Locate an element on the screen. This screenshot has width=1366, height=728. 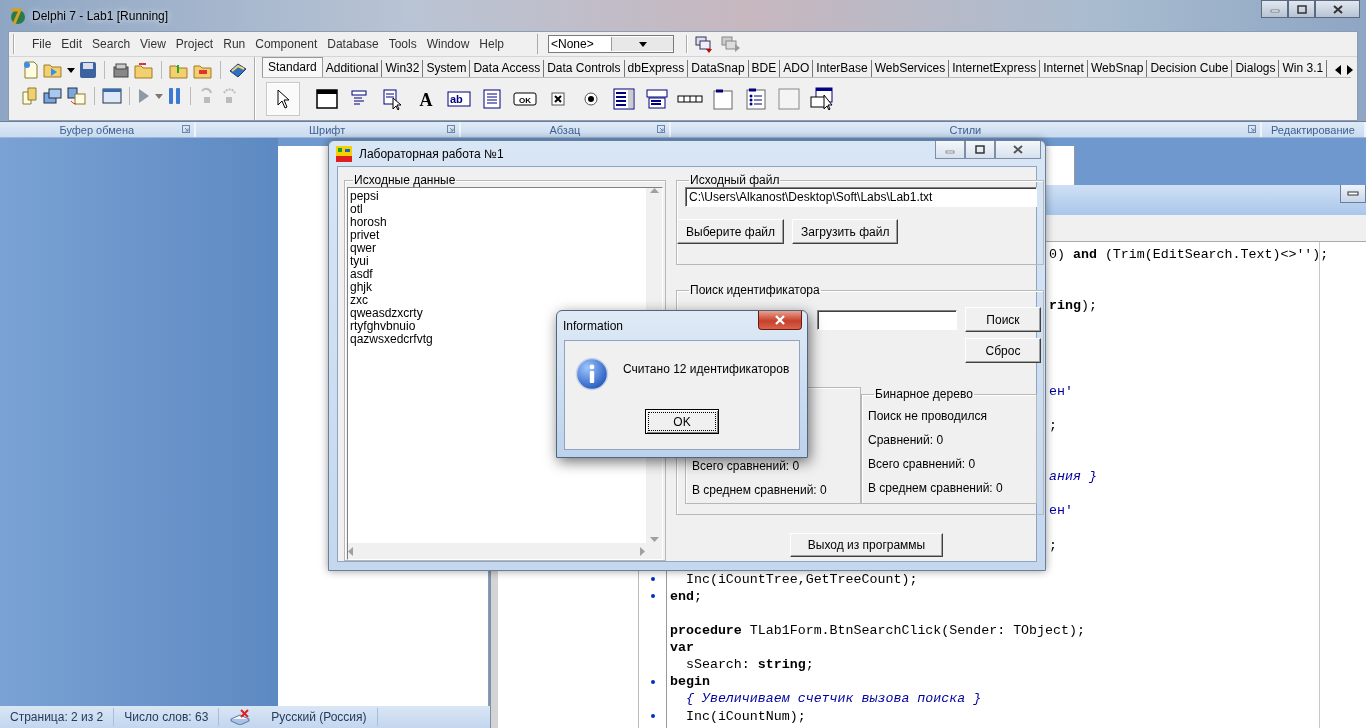
list-item: zxc is located at coordinates (497, 300).